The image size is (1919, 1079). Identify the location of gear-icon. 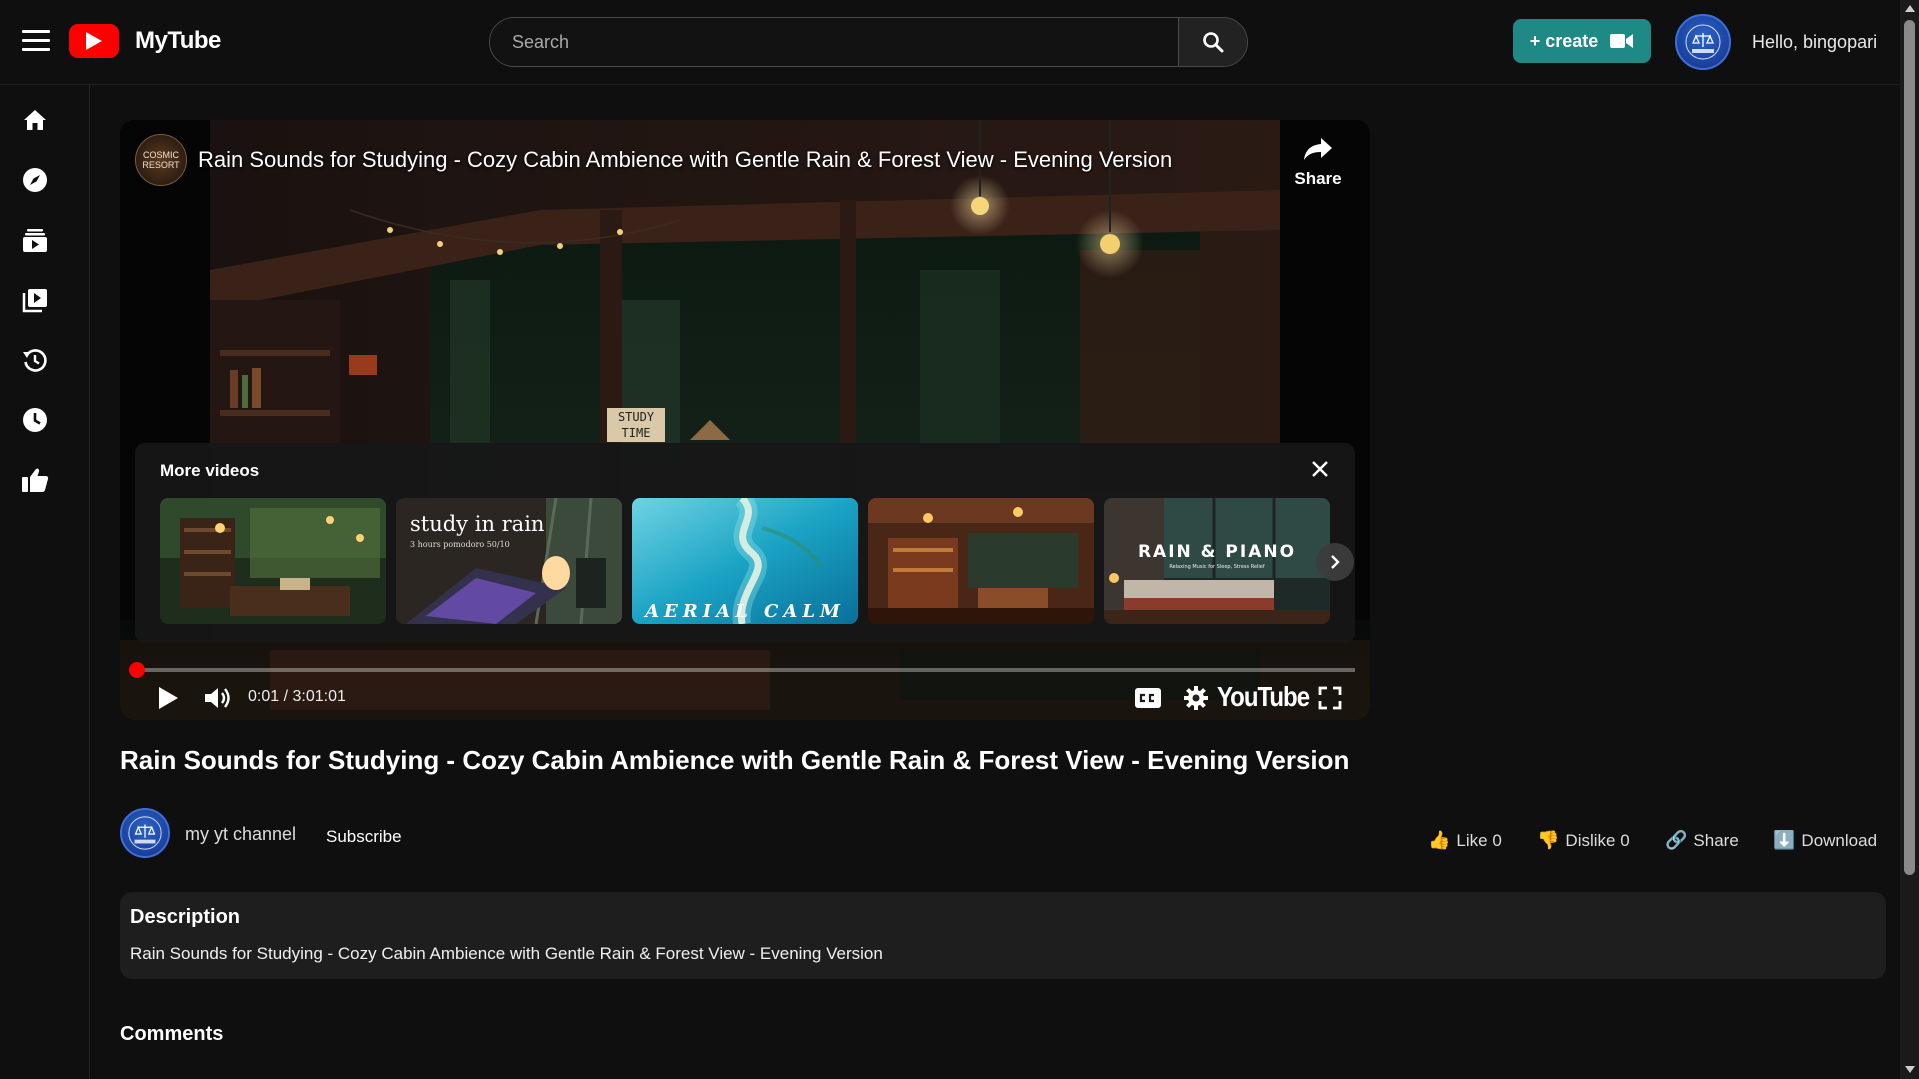
(1196, 698).